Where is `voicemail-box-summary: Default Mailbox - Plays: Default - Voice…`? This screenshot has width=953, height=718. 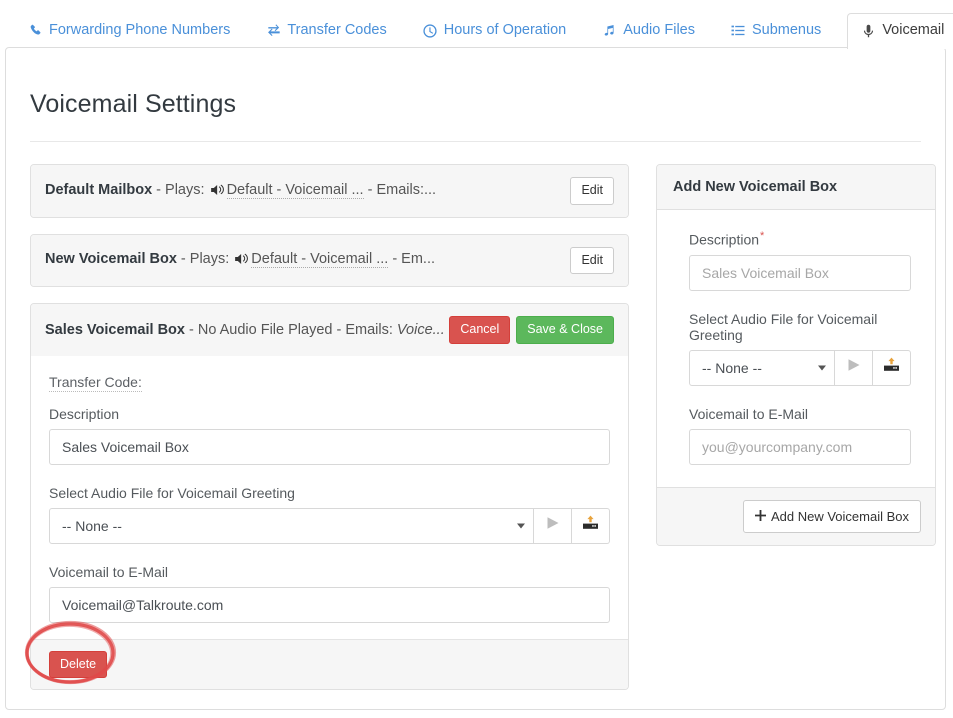 voicemail-box-summary: Default Mailbox - Plays: Default - Voice… is located at coordinates (241, 190).